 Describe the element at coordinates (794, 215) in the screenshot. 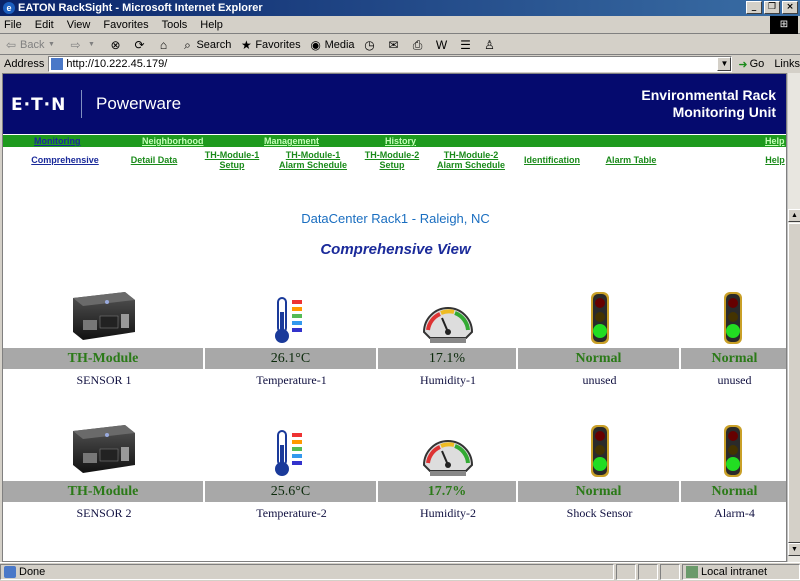

I see `scroll-up-icon: ▲` at that location.